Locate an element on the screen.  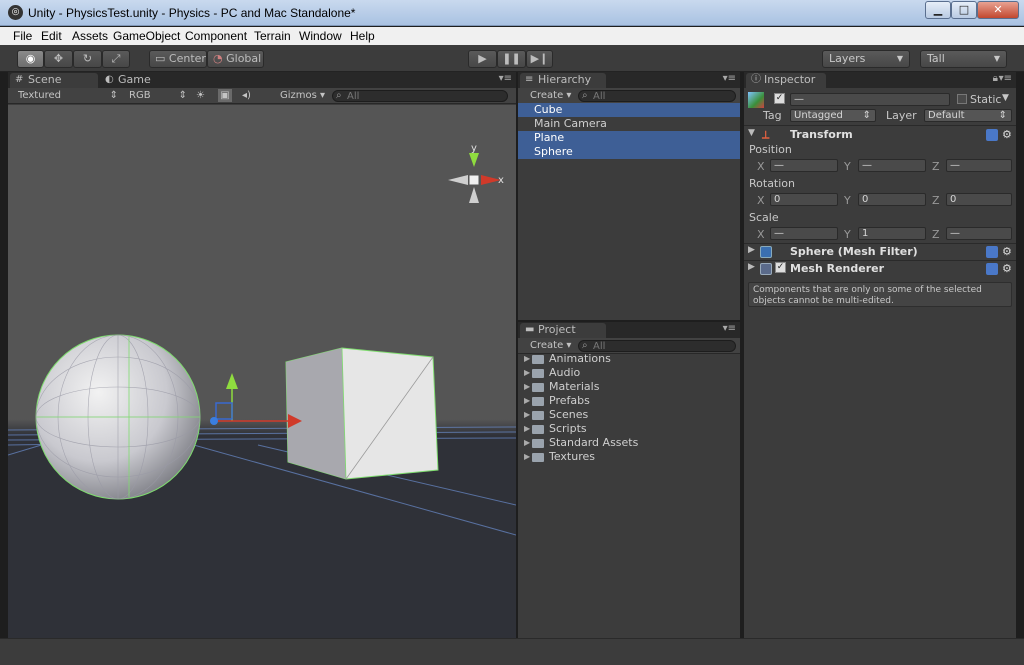
sphere-object is located at coordinates (118, 417).